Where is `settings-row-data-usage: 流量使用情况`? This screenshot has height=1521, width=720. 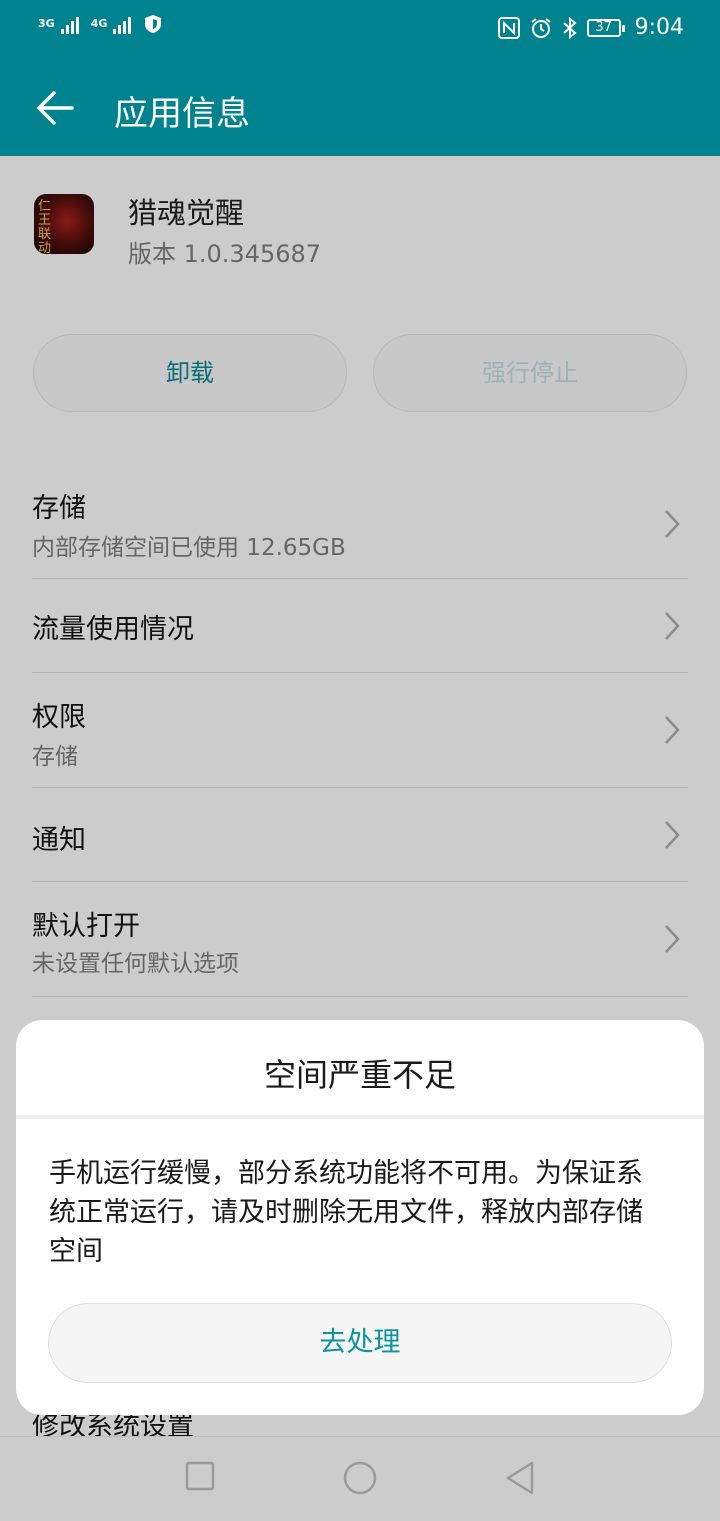 settings-row-data-usage: 流量使用情况 is located at coordinates (360, 626).